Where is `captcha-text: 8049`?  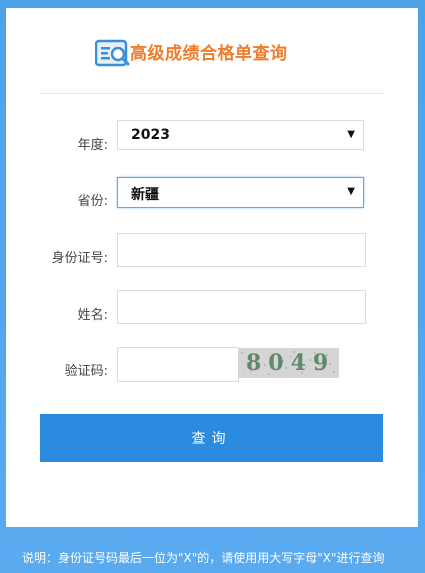 captcha-text: 8049 is located at coordinates (291, 363).